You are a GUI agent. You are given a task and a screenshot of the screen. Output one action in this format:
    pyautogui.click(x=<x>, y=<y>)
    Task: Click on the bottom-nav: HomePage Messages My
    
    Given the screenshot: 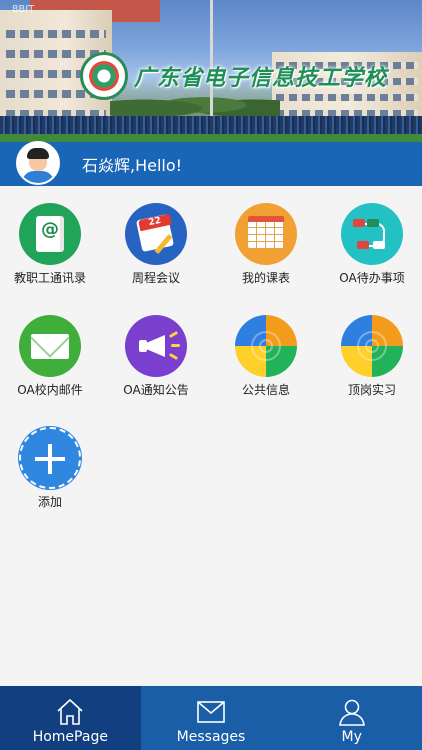 What is the action you would take?
    pyautogui.click(x=211, y=718)
    